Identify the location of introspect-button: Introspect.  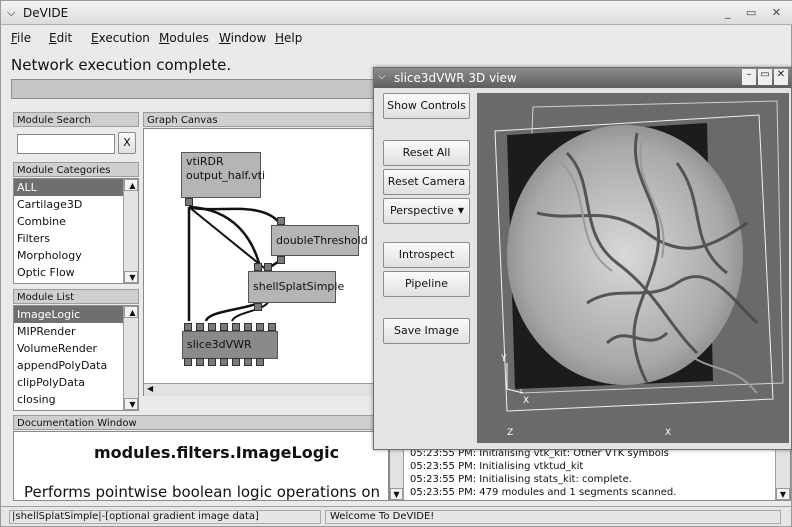
(426, 255).